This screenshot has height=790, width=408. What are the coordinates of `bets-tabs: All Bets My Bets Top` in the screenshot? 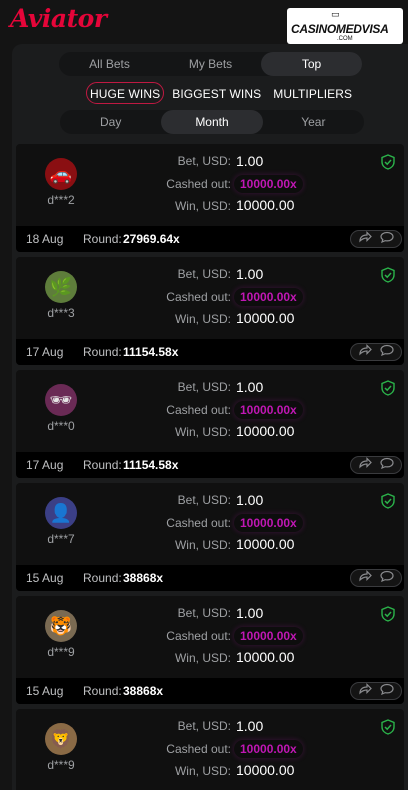 It's located at (210, 64).